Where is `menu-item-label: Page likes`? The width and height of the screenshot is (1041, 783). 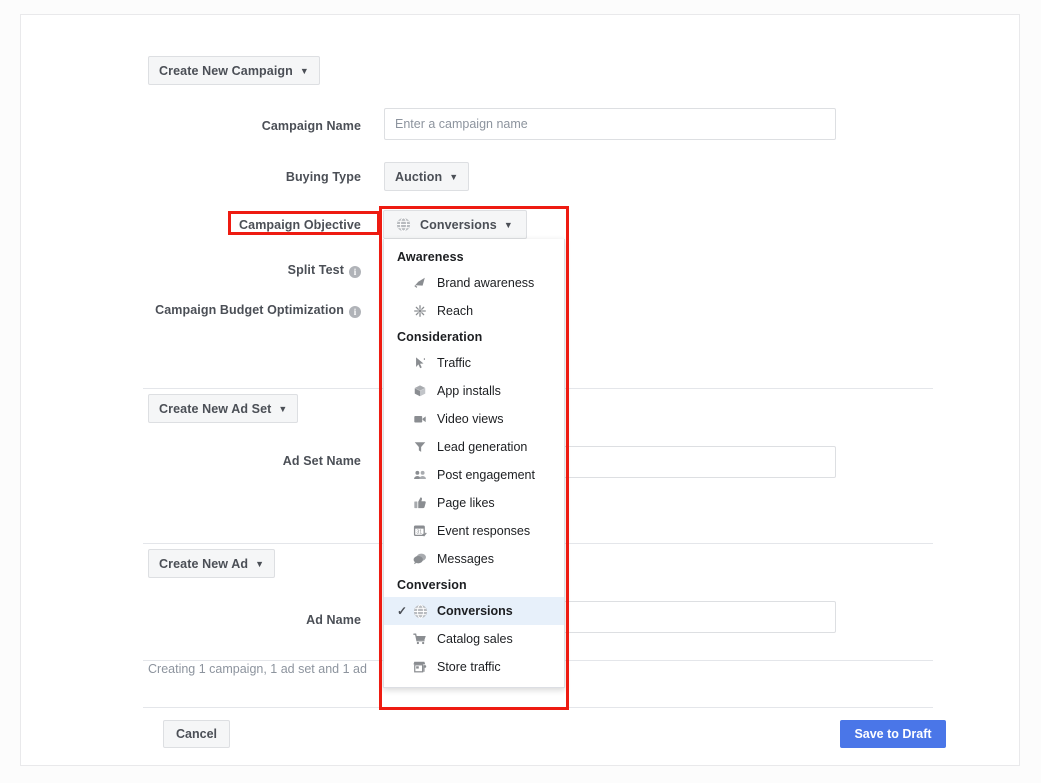
menu-item-label: Page likes is located at coordinates (466, 503).